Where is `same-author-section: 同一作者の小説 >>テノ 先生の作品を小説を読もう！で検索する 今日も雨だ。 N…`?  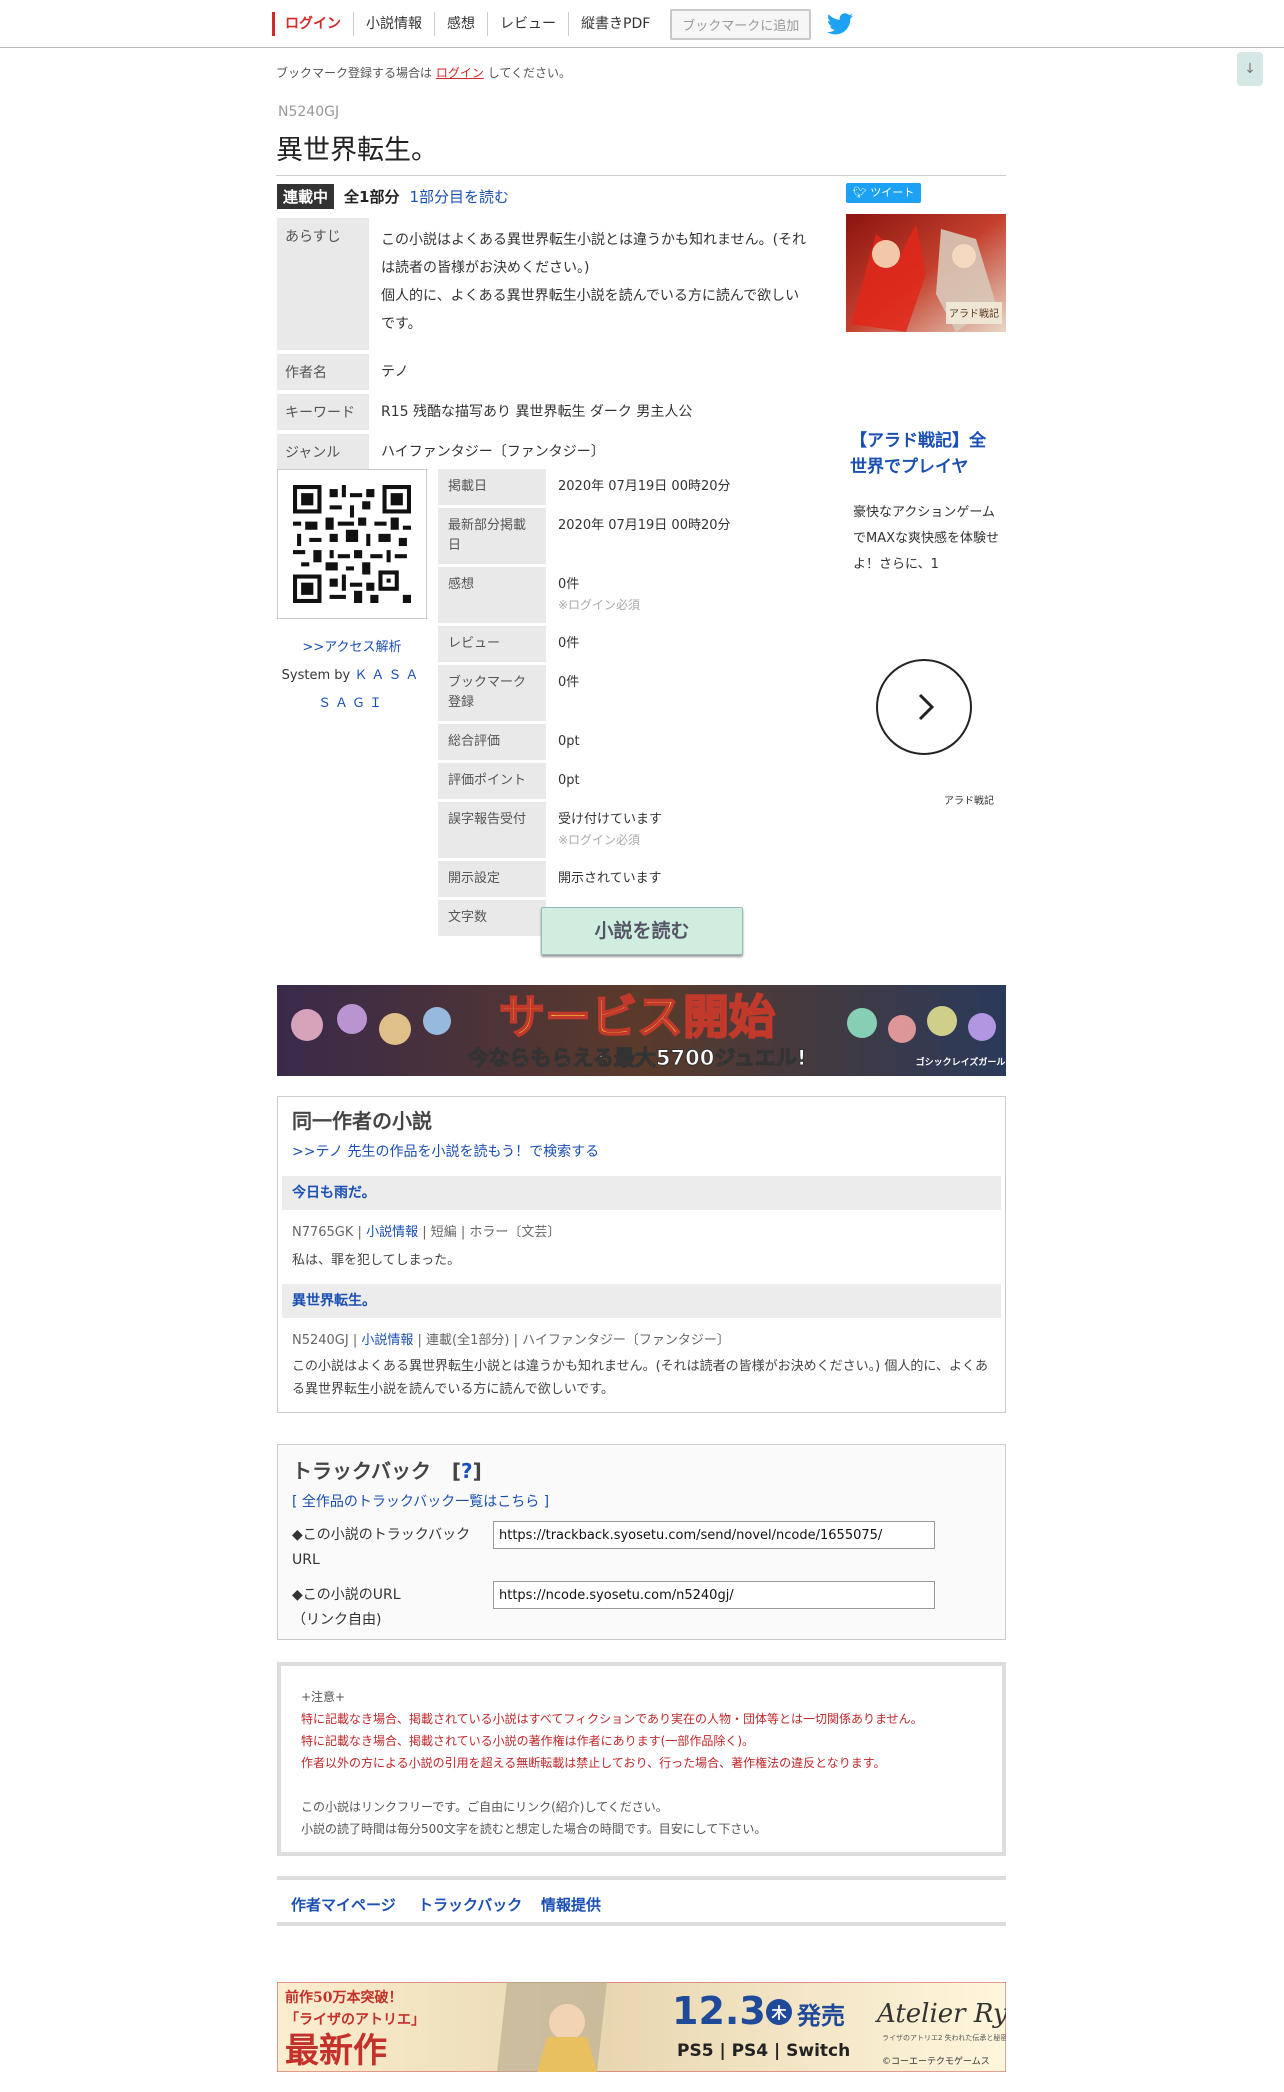 same-author-section: 同一作者の小説 >>テノ 先生の作品を小説を読もう！で検索する 今日も雨だ。 N… is located at coordinates (641, 1254).